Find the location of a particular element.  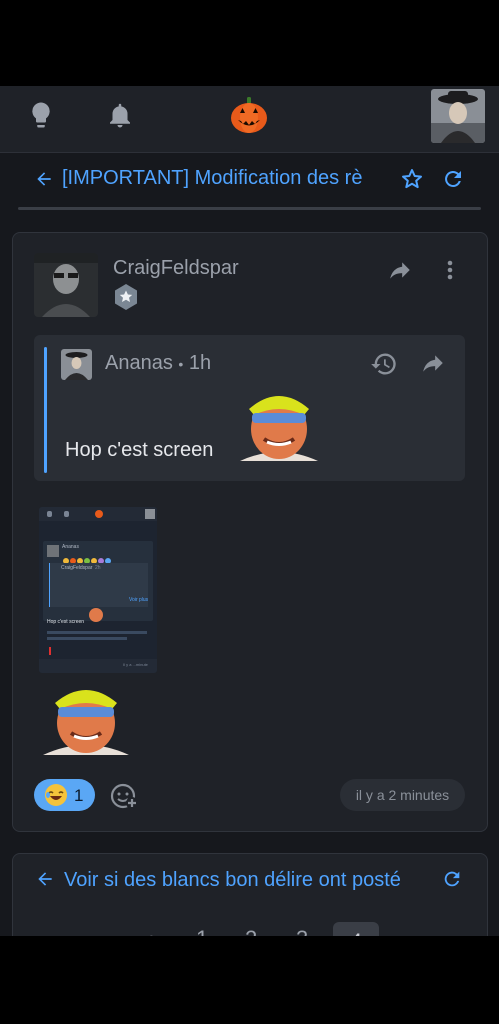

quote-meta: Ananas • 1h is located at coordinates (158, 363).